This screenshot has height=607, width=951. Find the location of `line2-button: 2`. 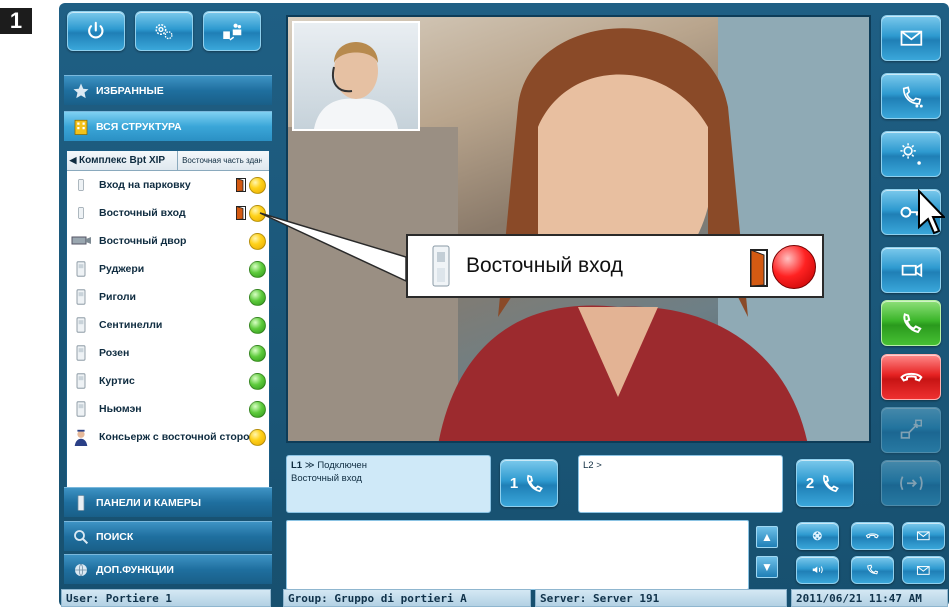

line2-button: 2 is located at coordinates (825, 483).